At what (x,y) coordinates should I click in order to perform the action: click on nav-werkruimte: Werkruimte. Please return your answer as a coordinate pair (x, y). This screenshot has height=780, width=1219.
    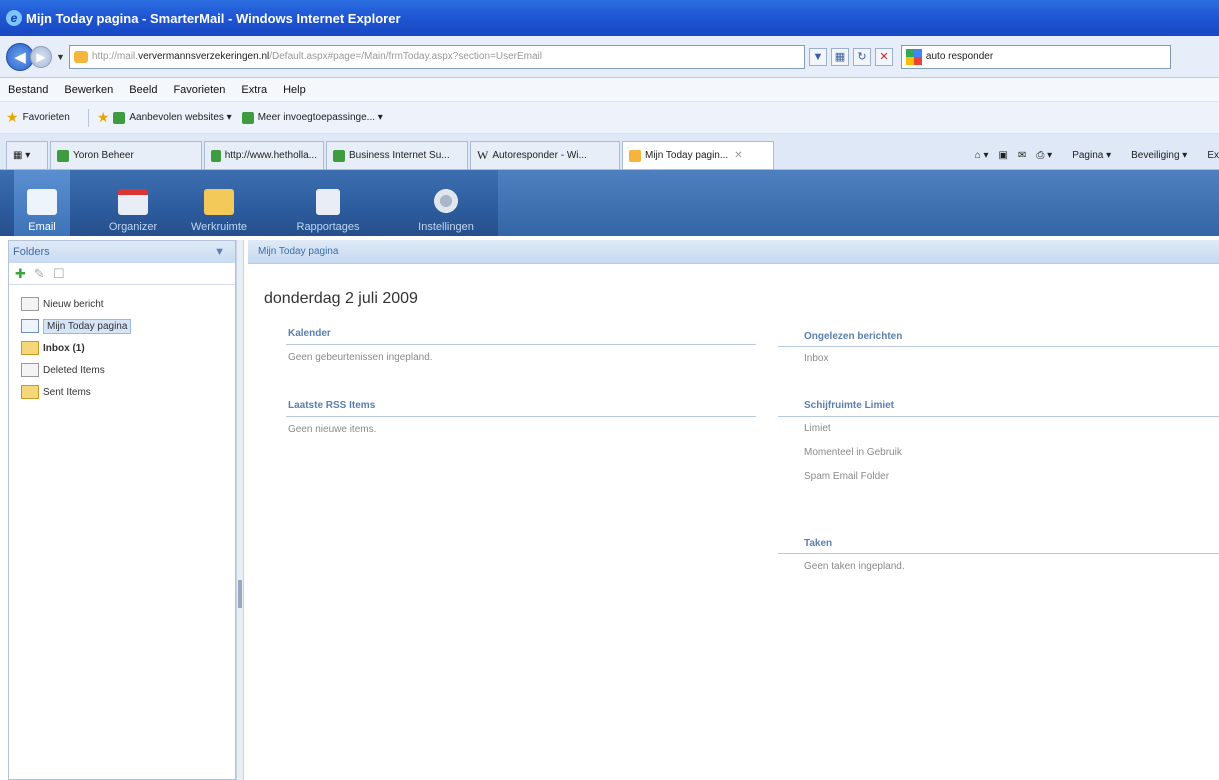
    Looking at the image, I should click on (219, 203).